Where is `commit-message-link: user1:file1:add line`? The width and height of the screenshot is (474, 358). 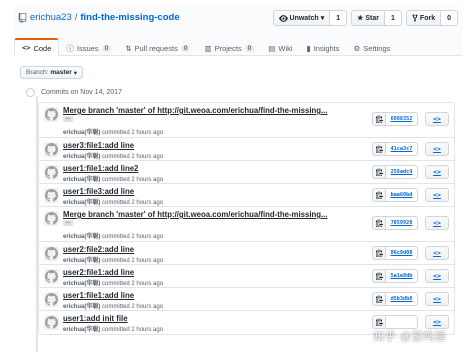
commit-message-link: user1:file1:add line is located at coordinates (98, 295).